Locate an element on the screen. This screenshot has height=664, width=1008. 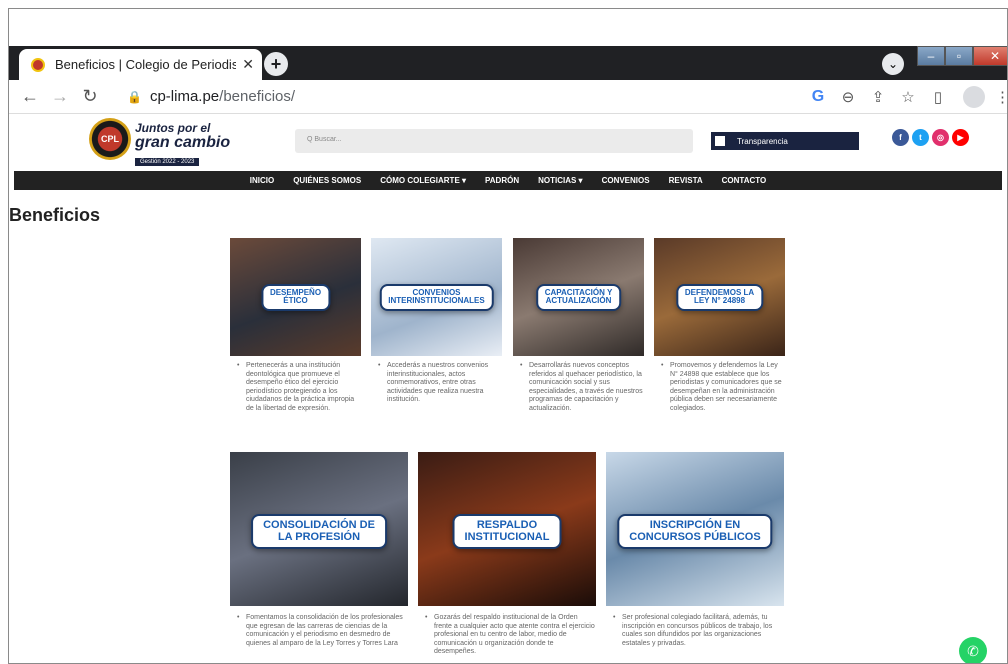
benefit-banner: CONSOLIDACIÓN DE LA PROFESIÓN is located at coordinates (319, 532).